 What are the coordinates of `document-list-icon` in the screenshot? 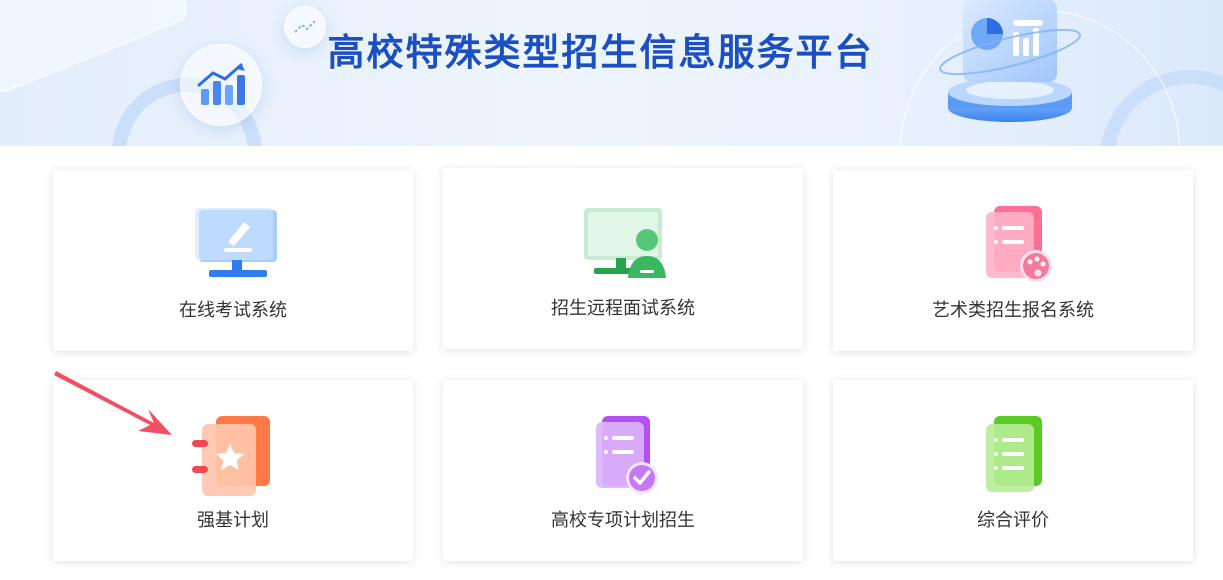 It's located at (1014, 454).